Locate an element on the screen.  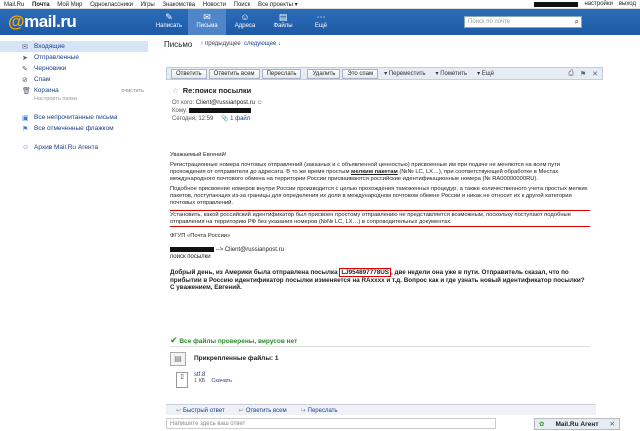
files-button: ▤ Файлы is located at coordinates (283, 22).